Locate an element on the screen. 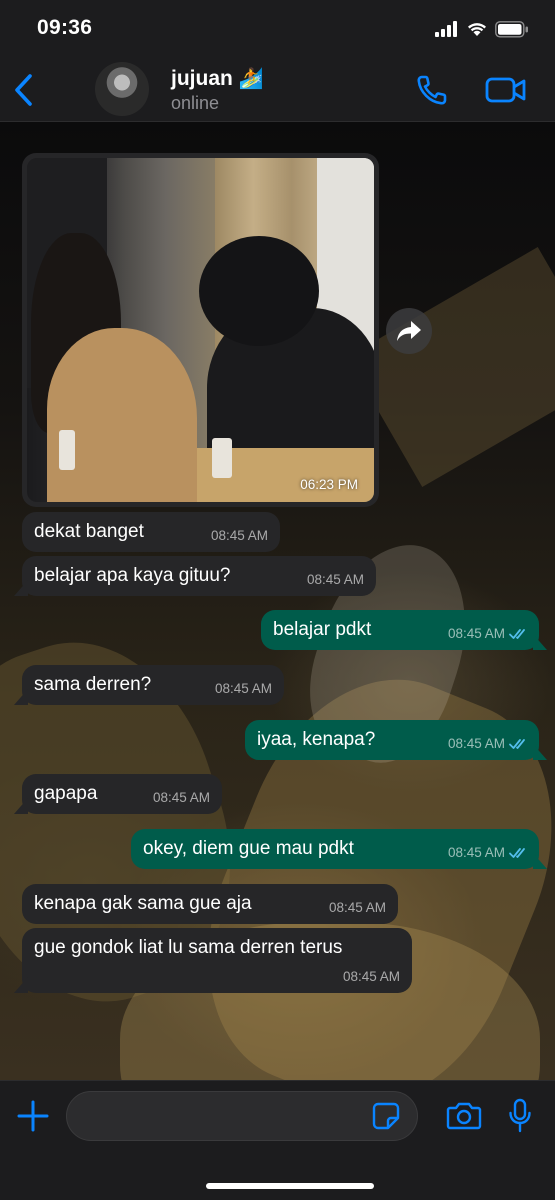 Image resolution: width=555 pixels, height=1200 pixels. message-bubble-incoming: sama derren? 08:45 AM is located at coordinates (149, 685).